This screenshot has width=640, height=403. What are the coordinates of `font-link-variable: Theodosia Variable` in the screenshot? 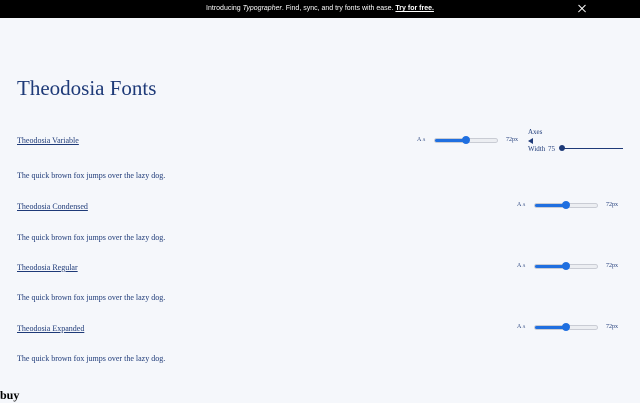 It's located at (48, 140).